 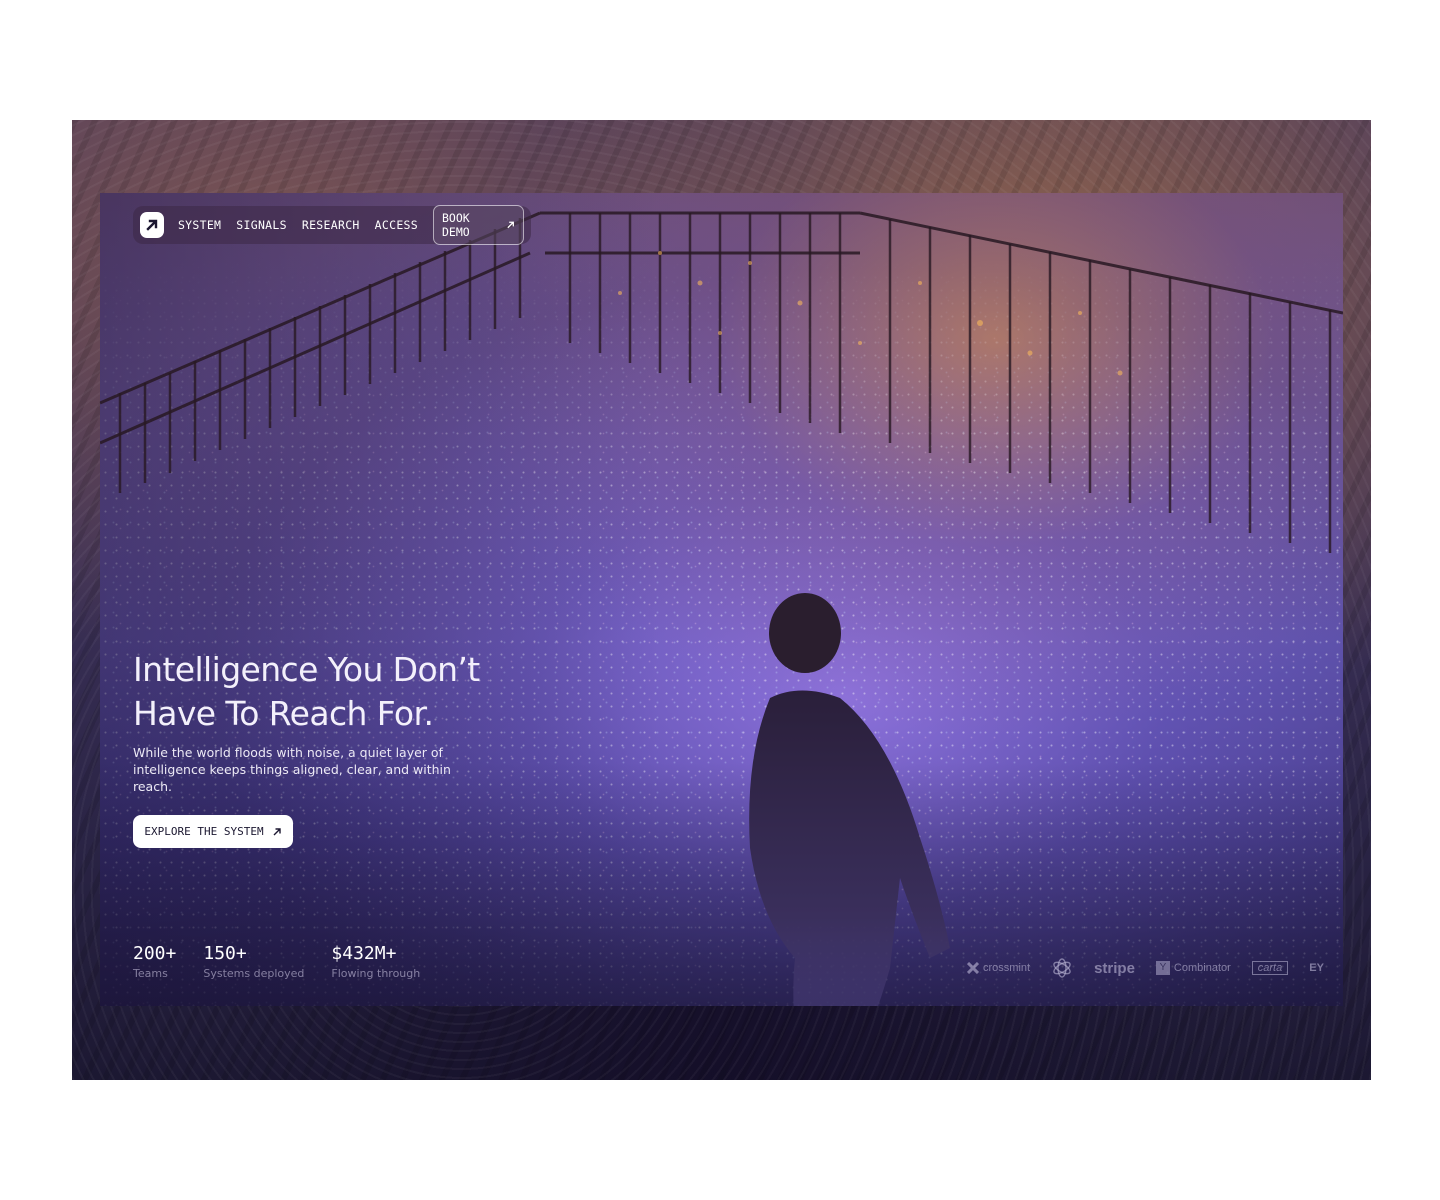 What do you see at coordinates (199, 225) in the screenshot?
I see `nav-link-system: SYSTEM` at bounding box center [199, 225].